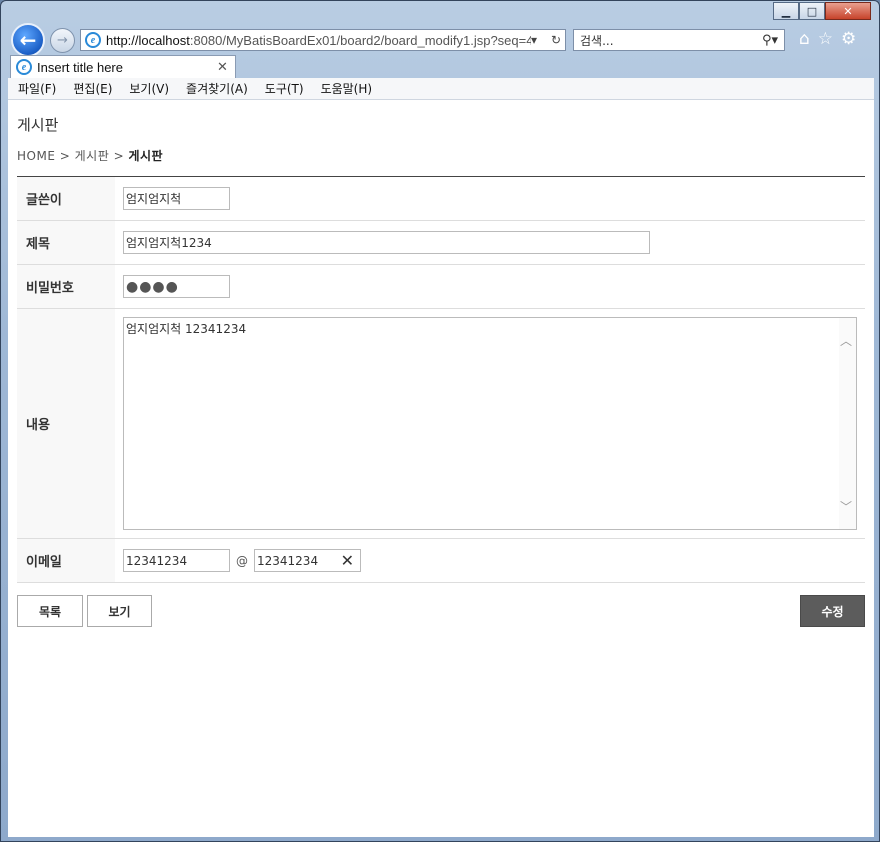 This screenshot has height=842, width=880. Describe the element at coordinates (786, 11) in the screenshot. I see `minimize-icon: ▁` at that location.